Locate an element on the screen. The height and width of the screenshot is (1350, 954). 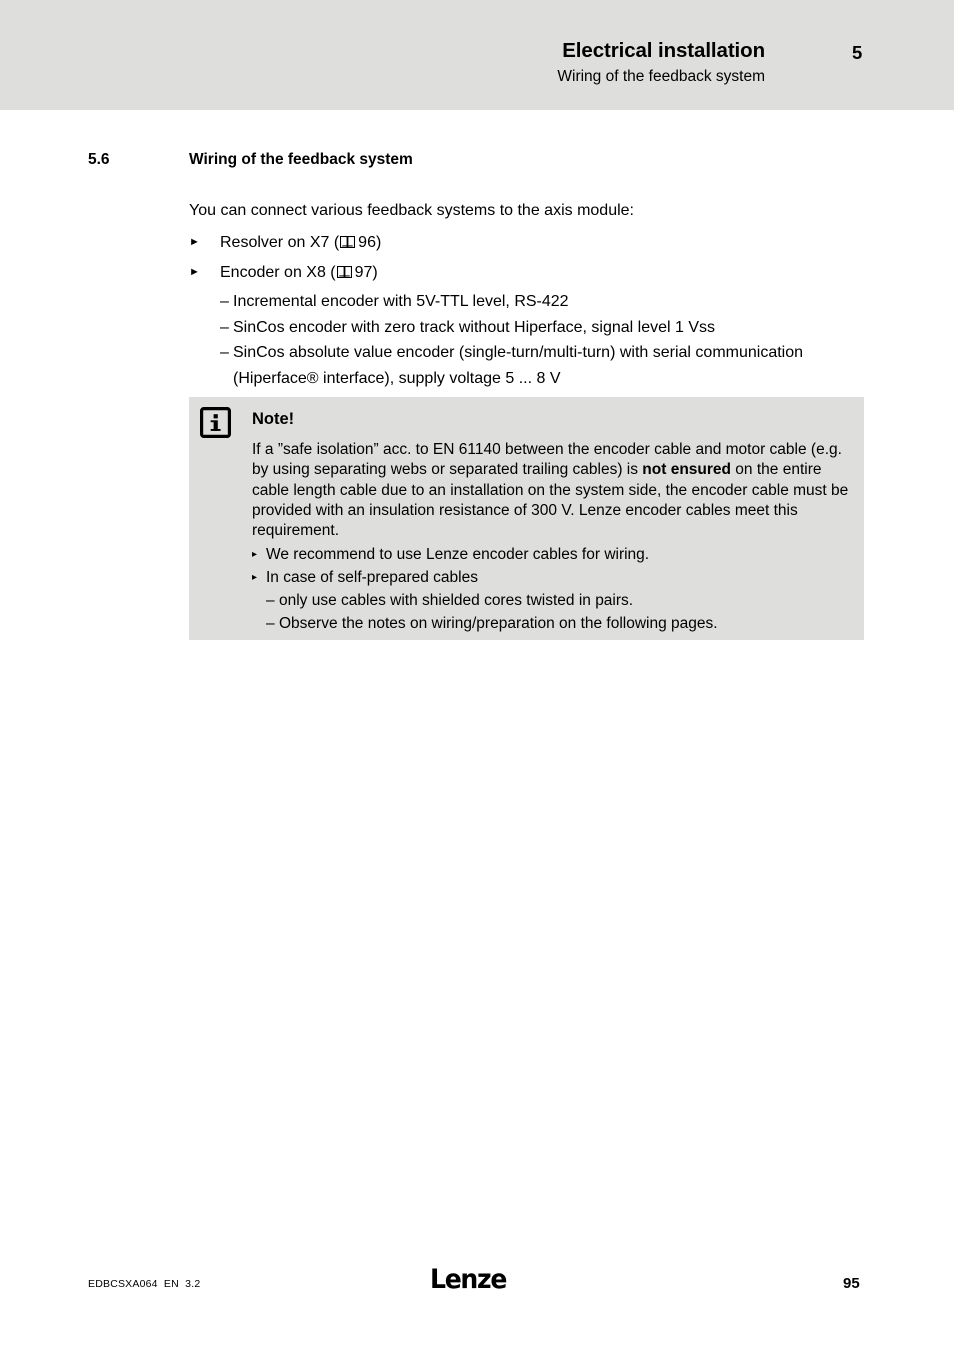
header-title: Electrical installation is located at coordinates (663, 50).